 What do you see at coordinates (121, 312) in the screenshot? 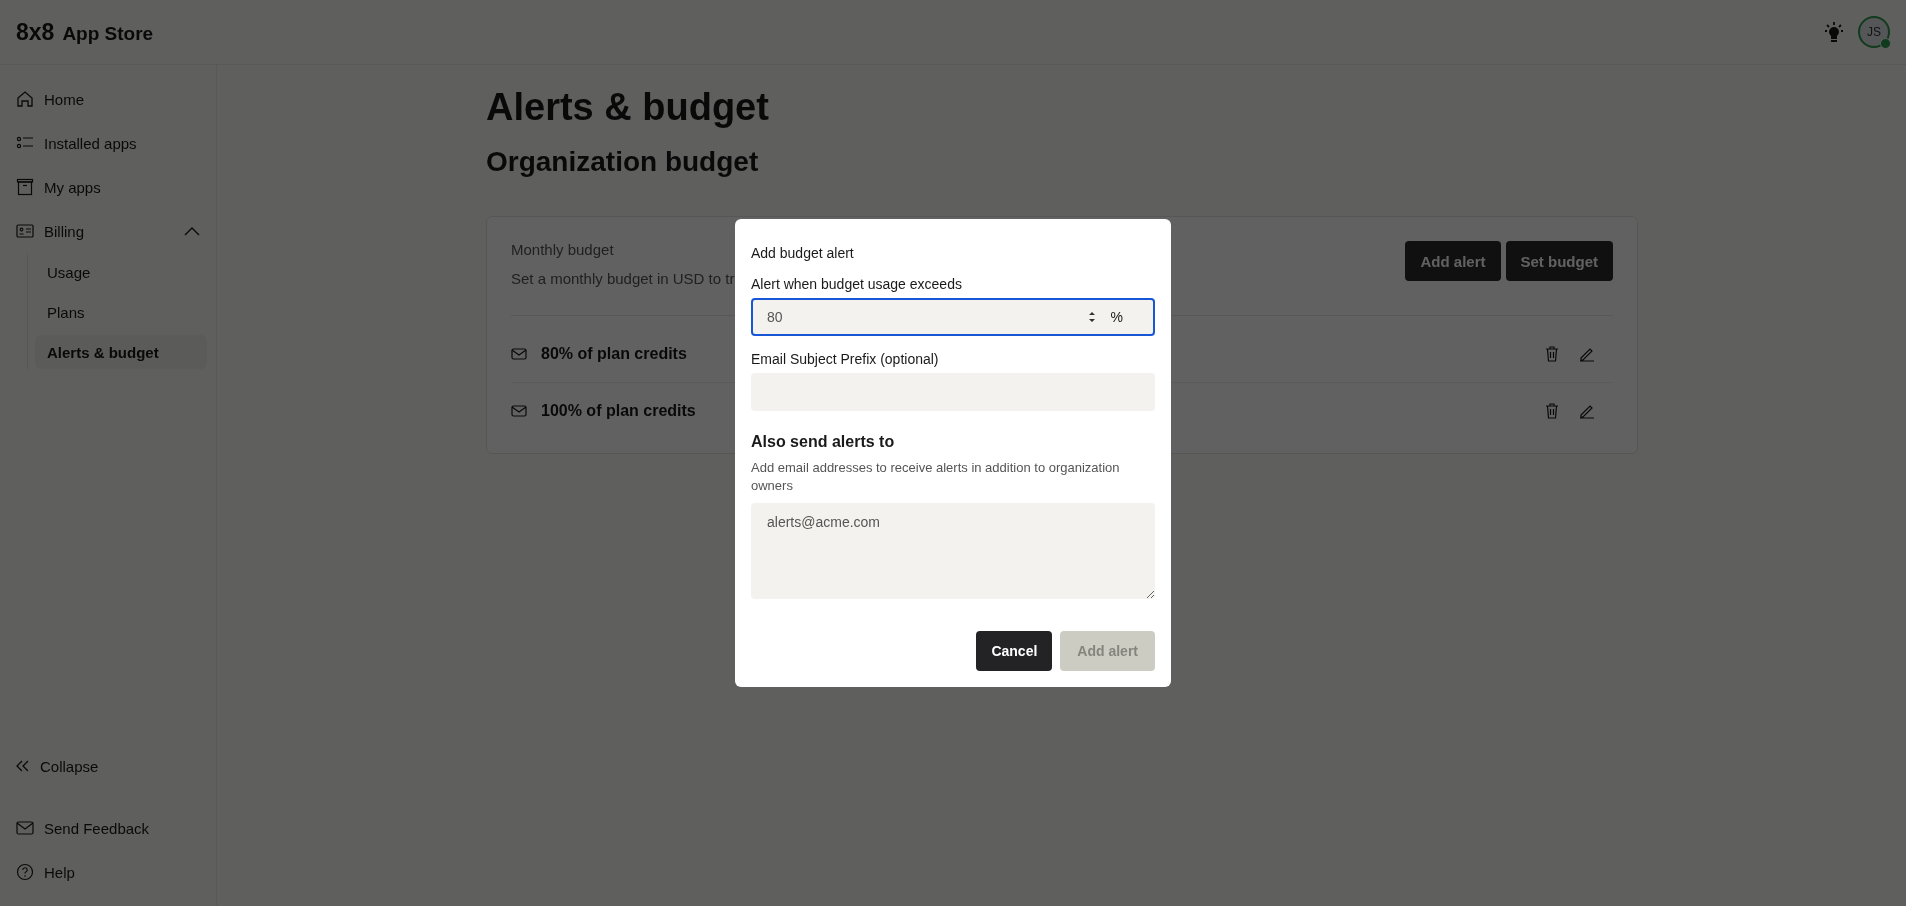
I see `sidebar-subitem: Plans` at bounding box center [121, 312].